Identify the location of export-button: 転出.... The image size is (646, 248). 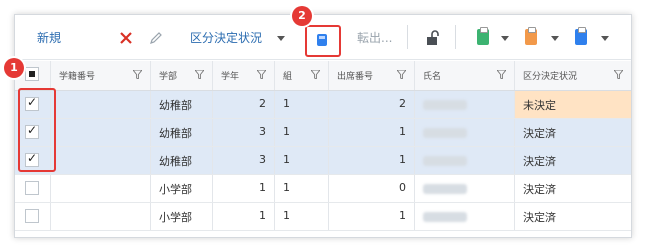
(374, 37).